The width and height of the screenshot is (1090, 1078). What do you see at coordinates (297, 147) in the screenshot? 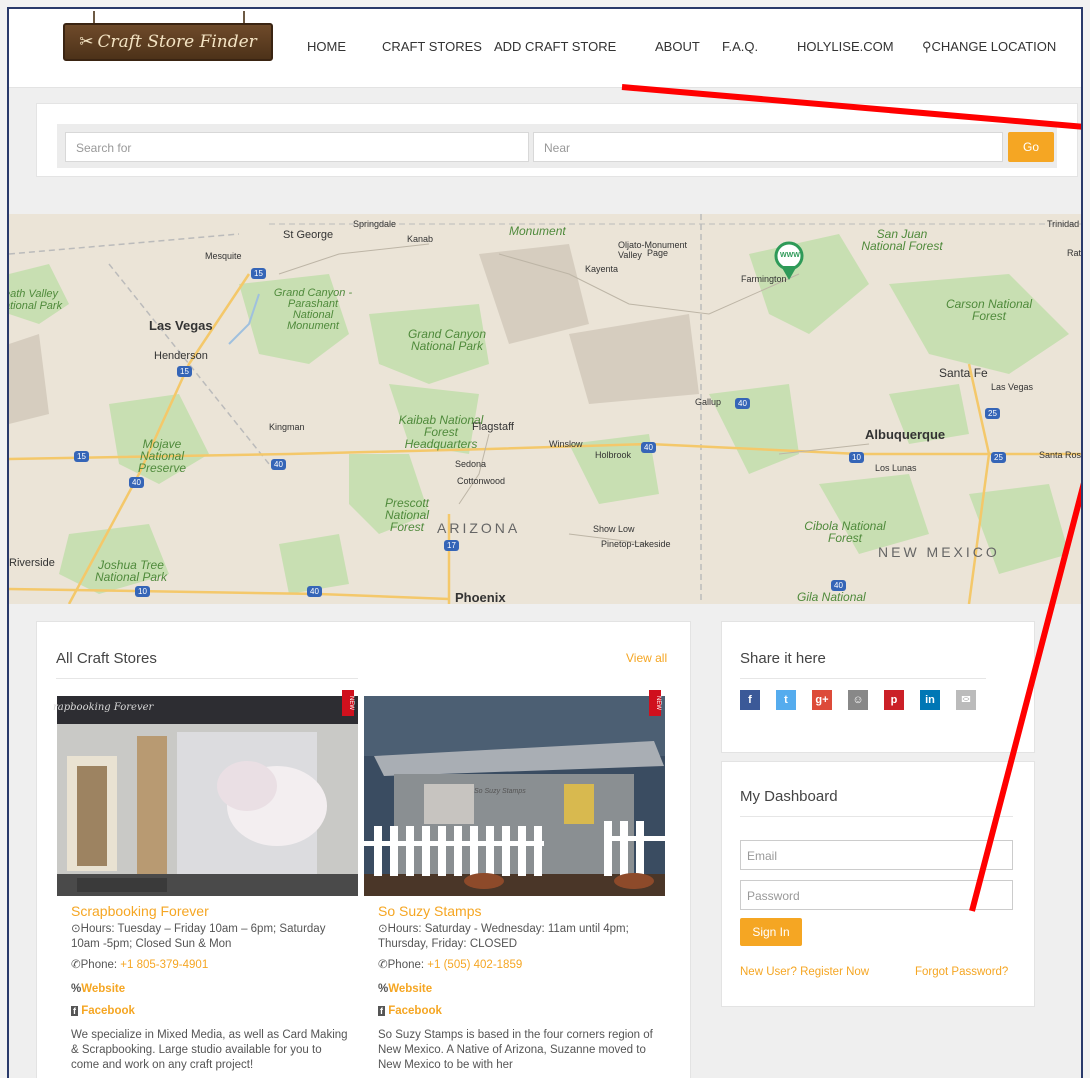
I see `search-for-input: Search for` at bounding box center [297, 147].